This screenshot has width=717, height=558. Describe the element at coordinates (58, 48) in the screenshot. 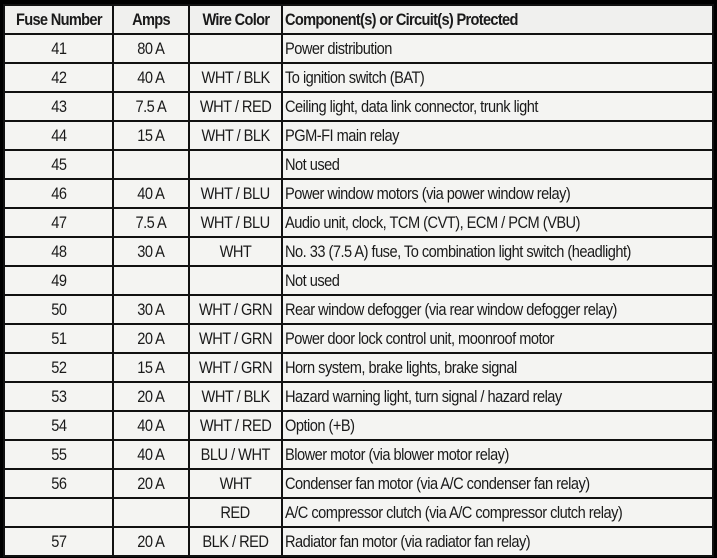

I see `cell-fuse-number: 41` at that location.